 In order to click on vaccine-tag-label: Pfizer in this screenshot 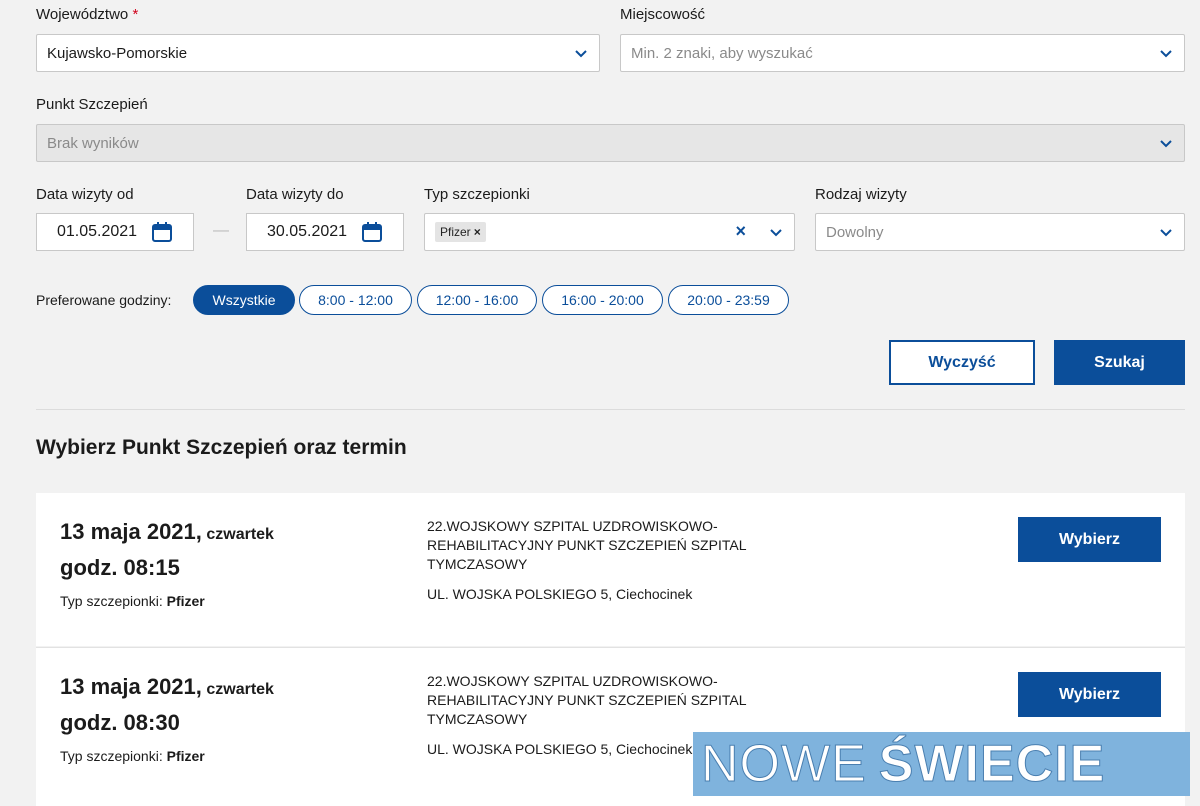, I will do `click(455, 232)`.